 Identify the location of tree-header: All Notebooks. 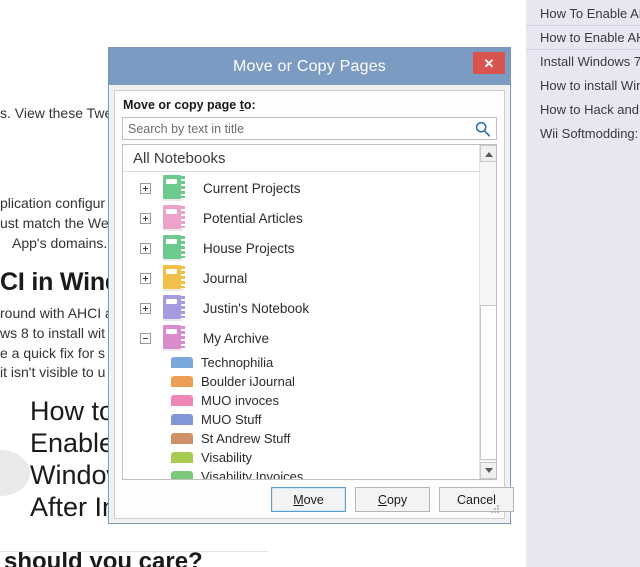
(309, 158).